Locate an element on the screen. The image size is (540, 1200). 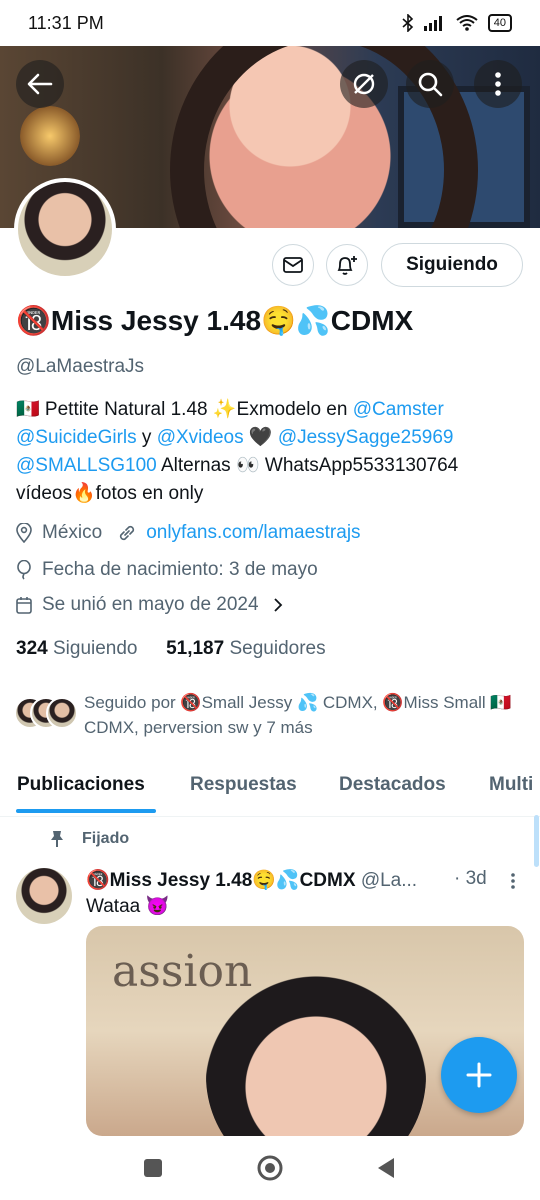
tab-publicaciones: Publicaciones is located at coordinates (81, 785).